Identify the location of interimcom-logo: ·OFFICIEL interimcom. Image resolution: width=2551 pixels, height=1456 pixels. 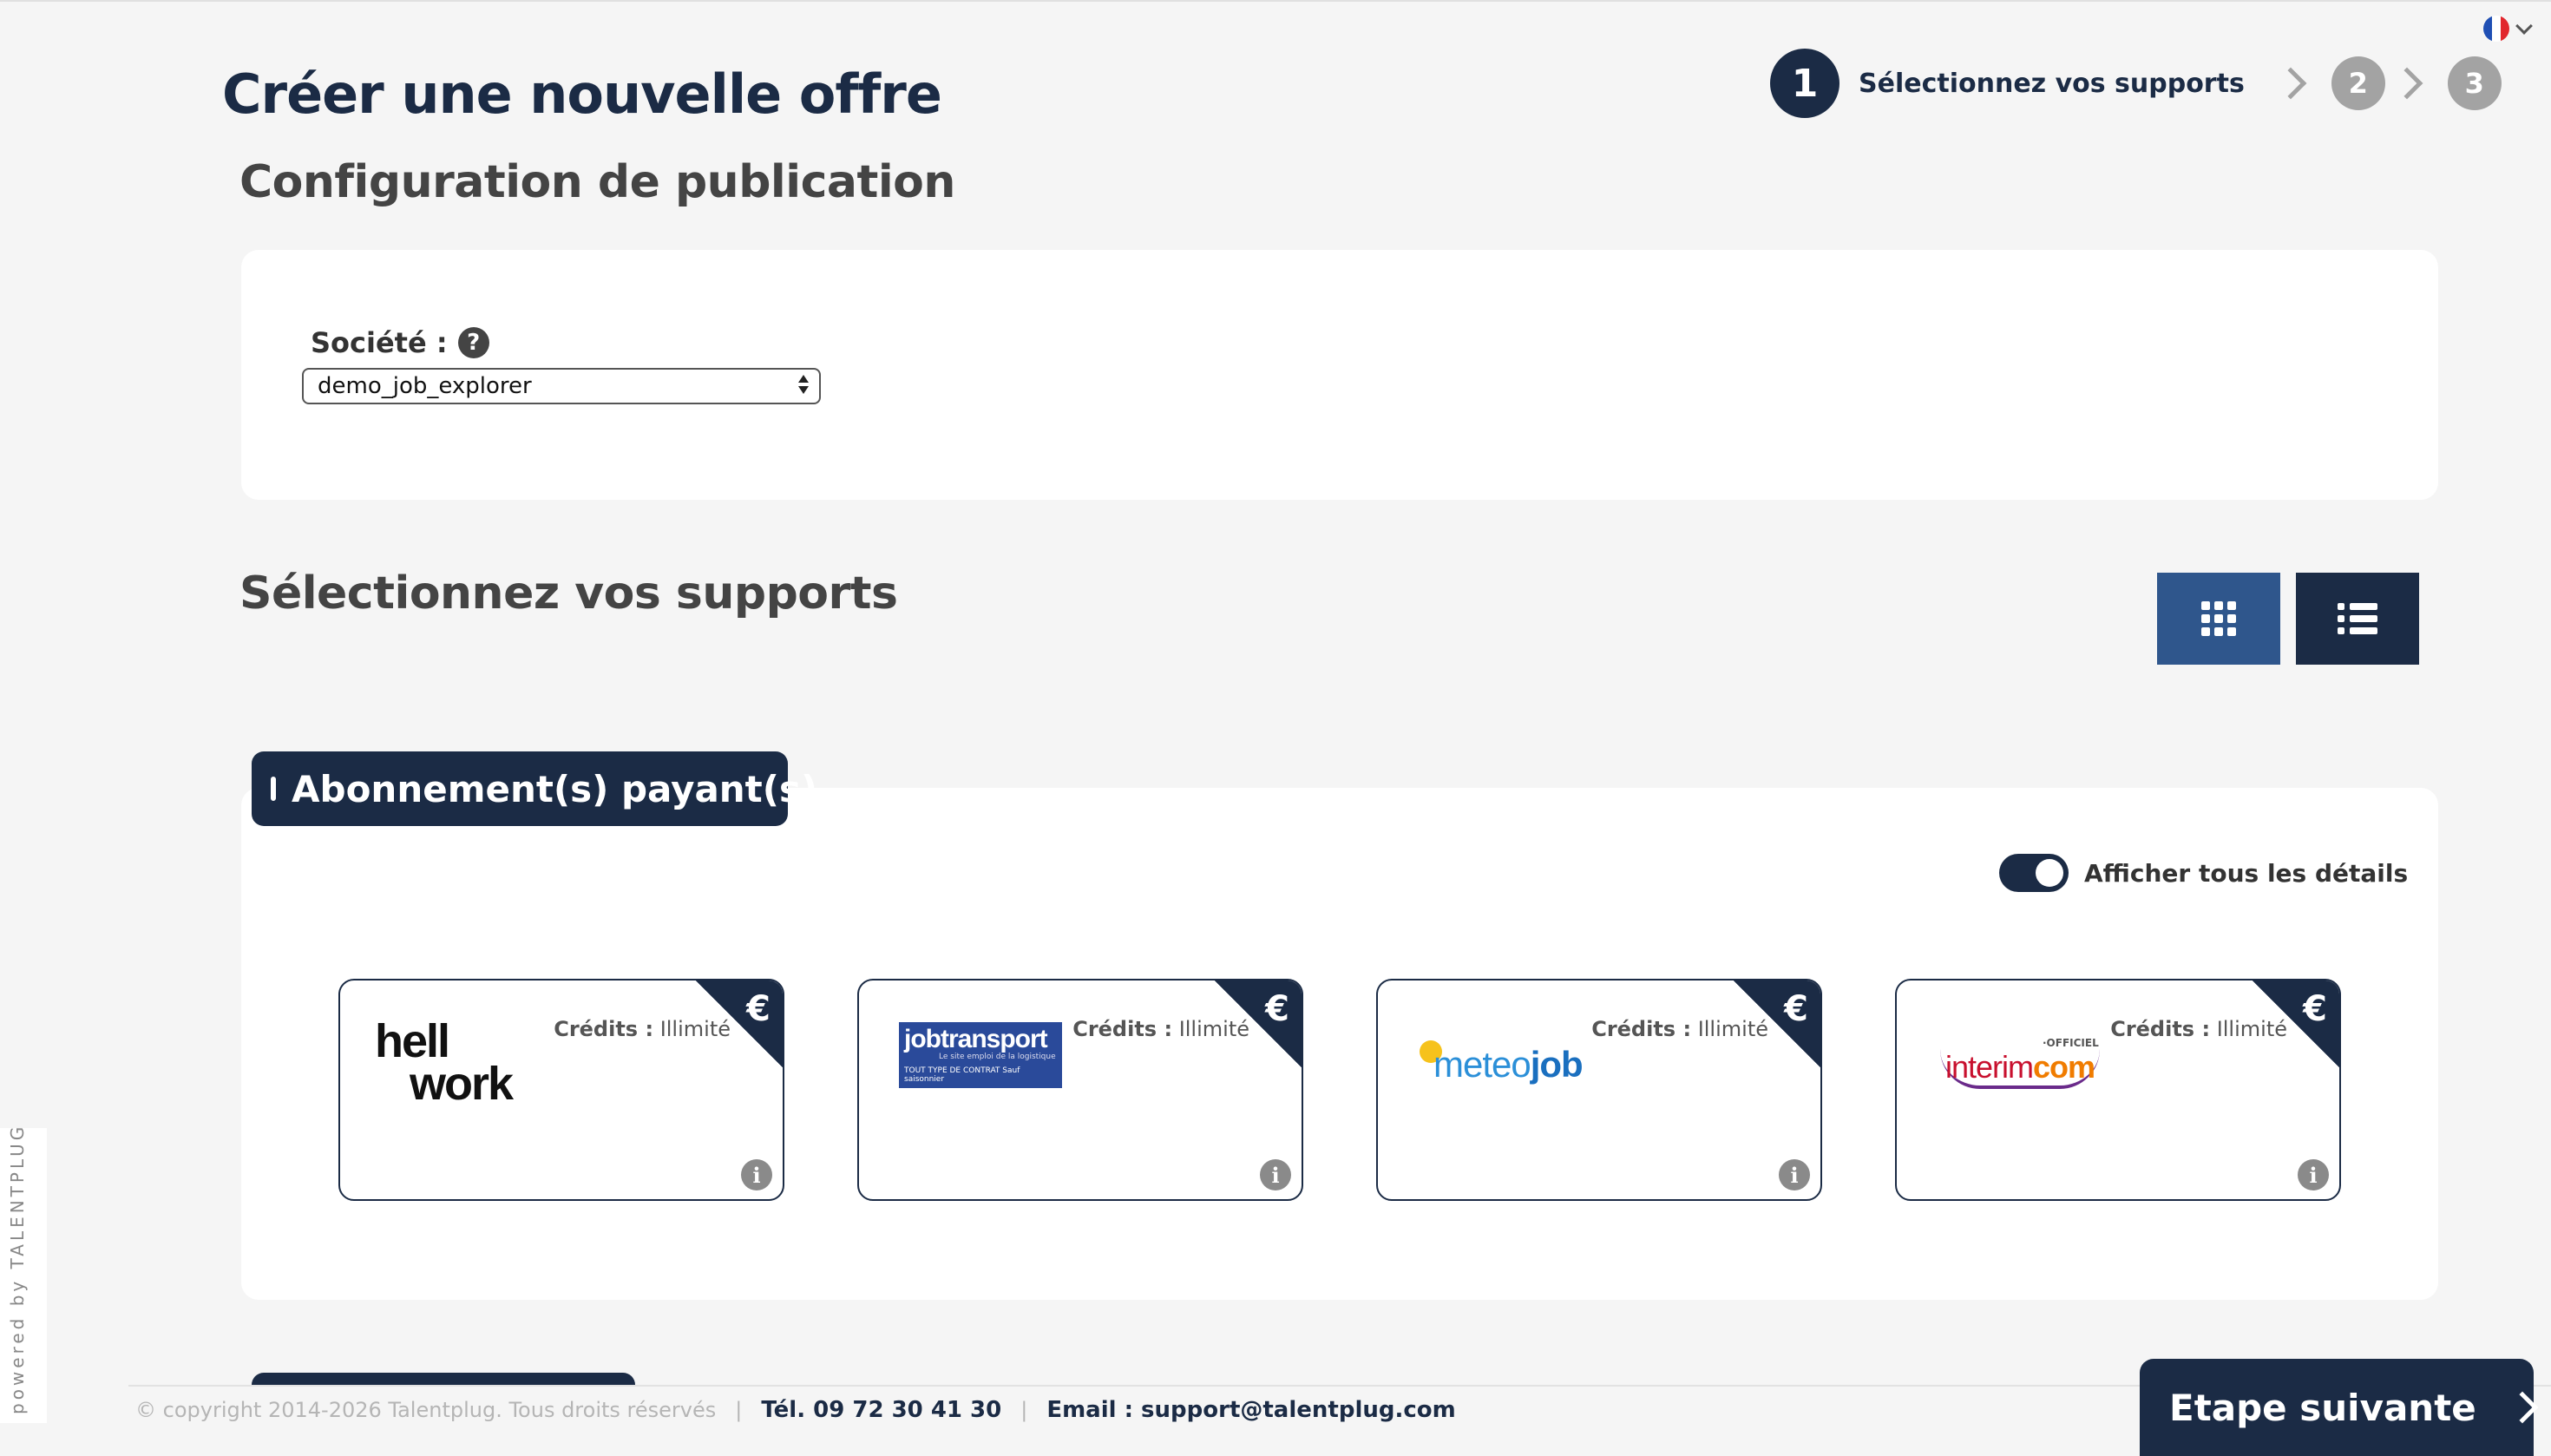
(2035, 1063).